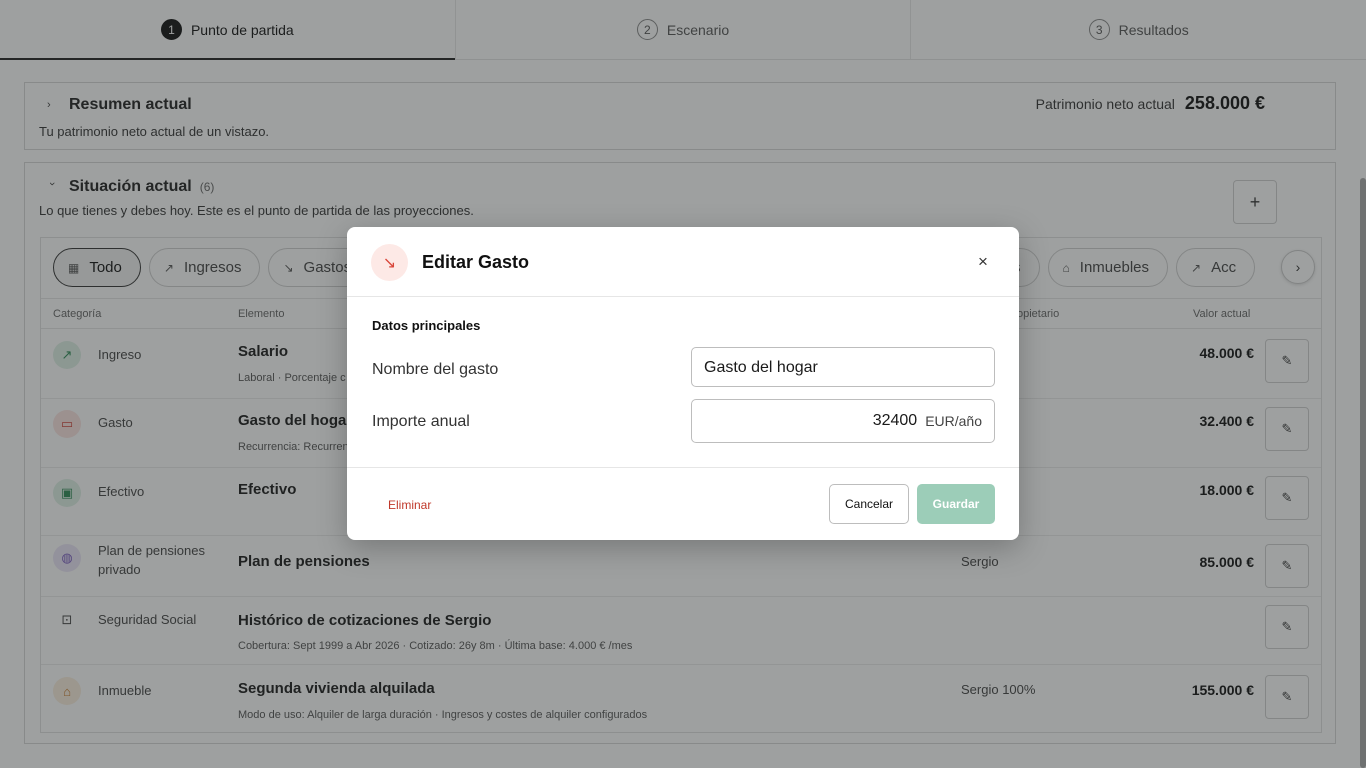 The width and height of the screenshot is (1366, 768). What do you see at coordinates (843, 367) in the screenshot?
I see `expense-name-input: Gasto del hogar` at bounding box center [843, 367].